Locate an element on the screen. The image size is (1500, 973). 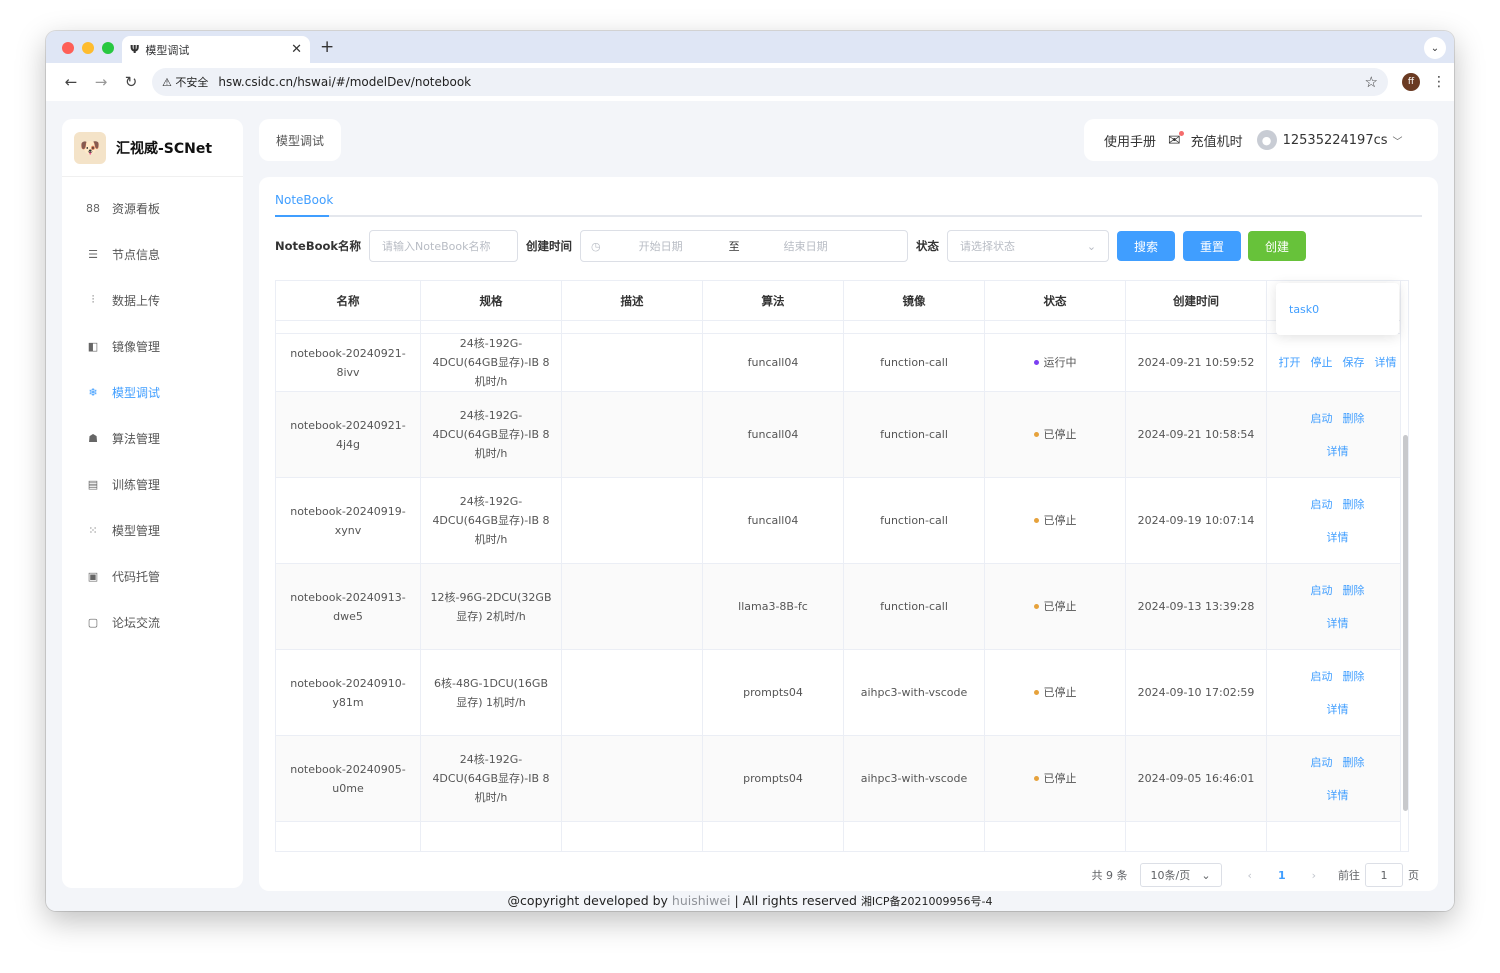
column-header: 创建时间 is located at coordinates (1196, 301).